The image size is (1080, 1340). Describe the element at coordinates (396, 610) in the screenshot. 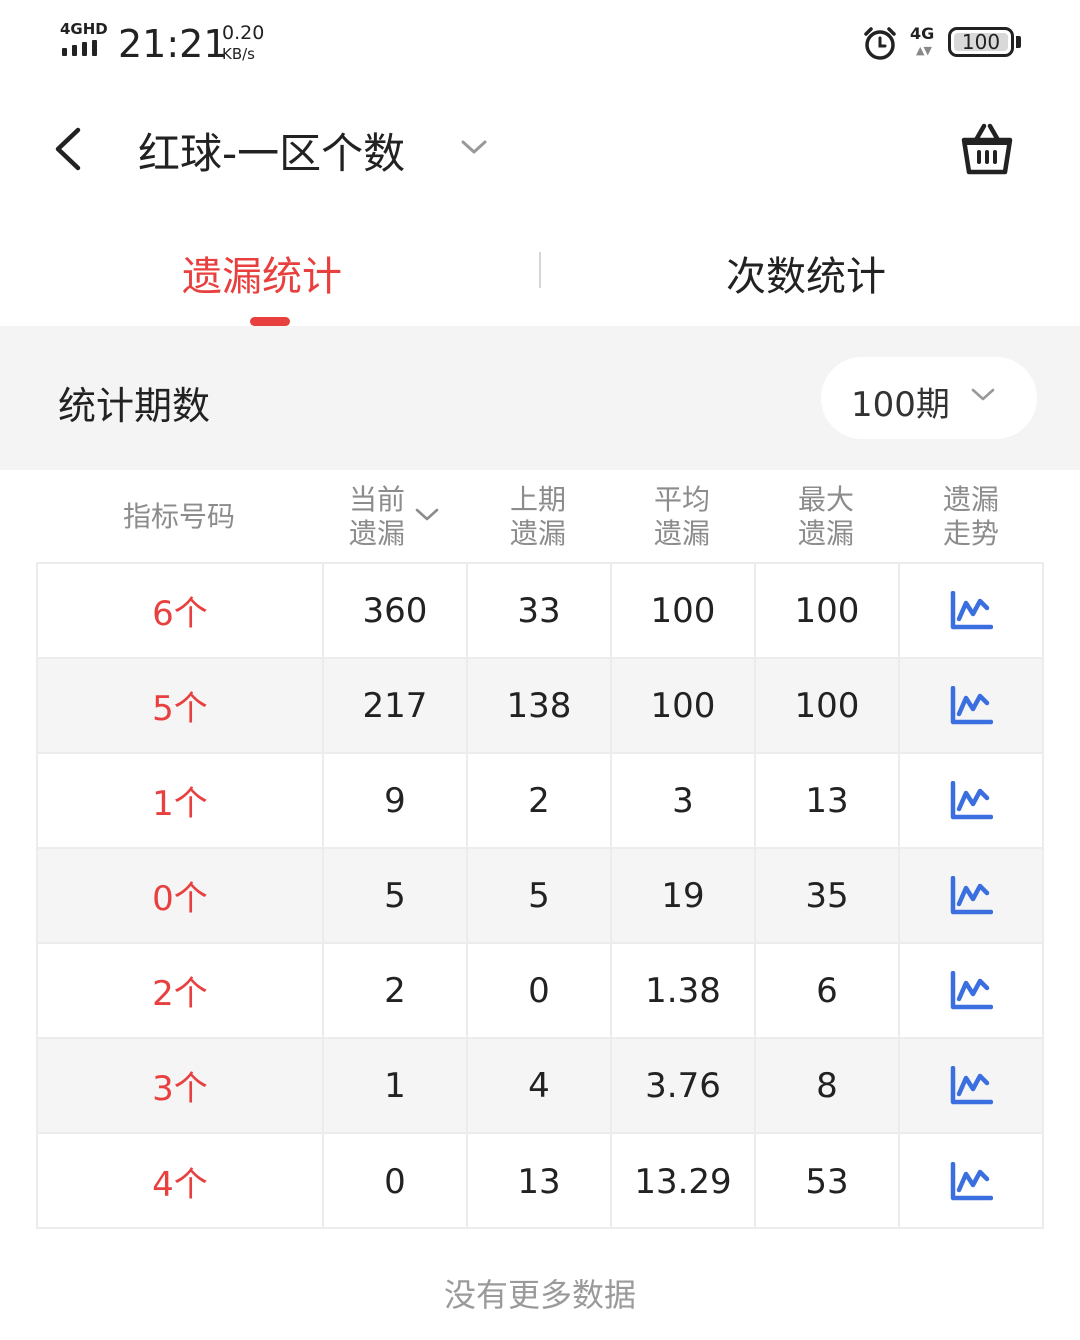

I see `cell-current: 360` at that location.